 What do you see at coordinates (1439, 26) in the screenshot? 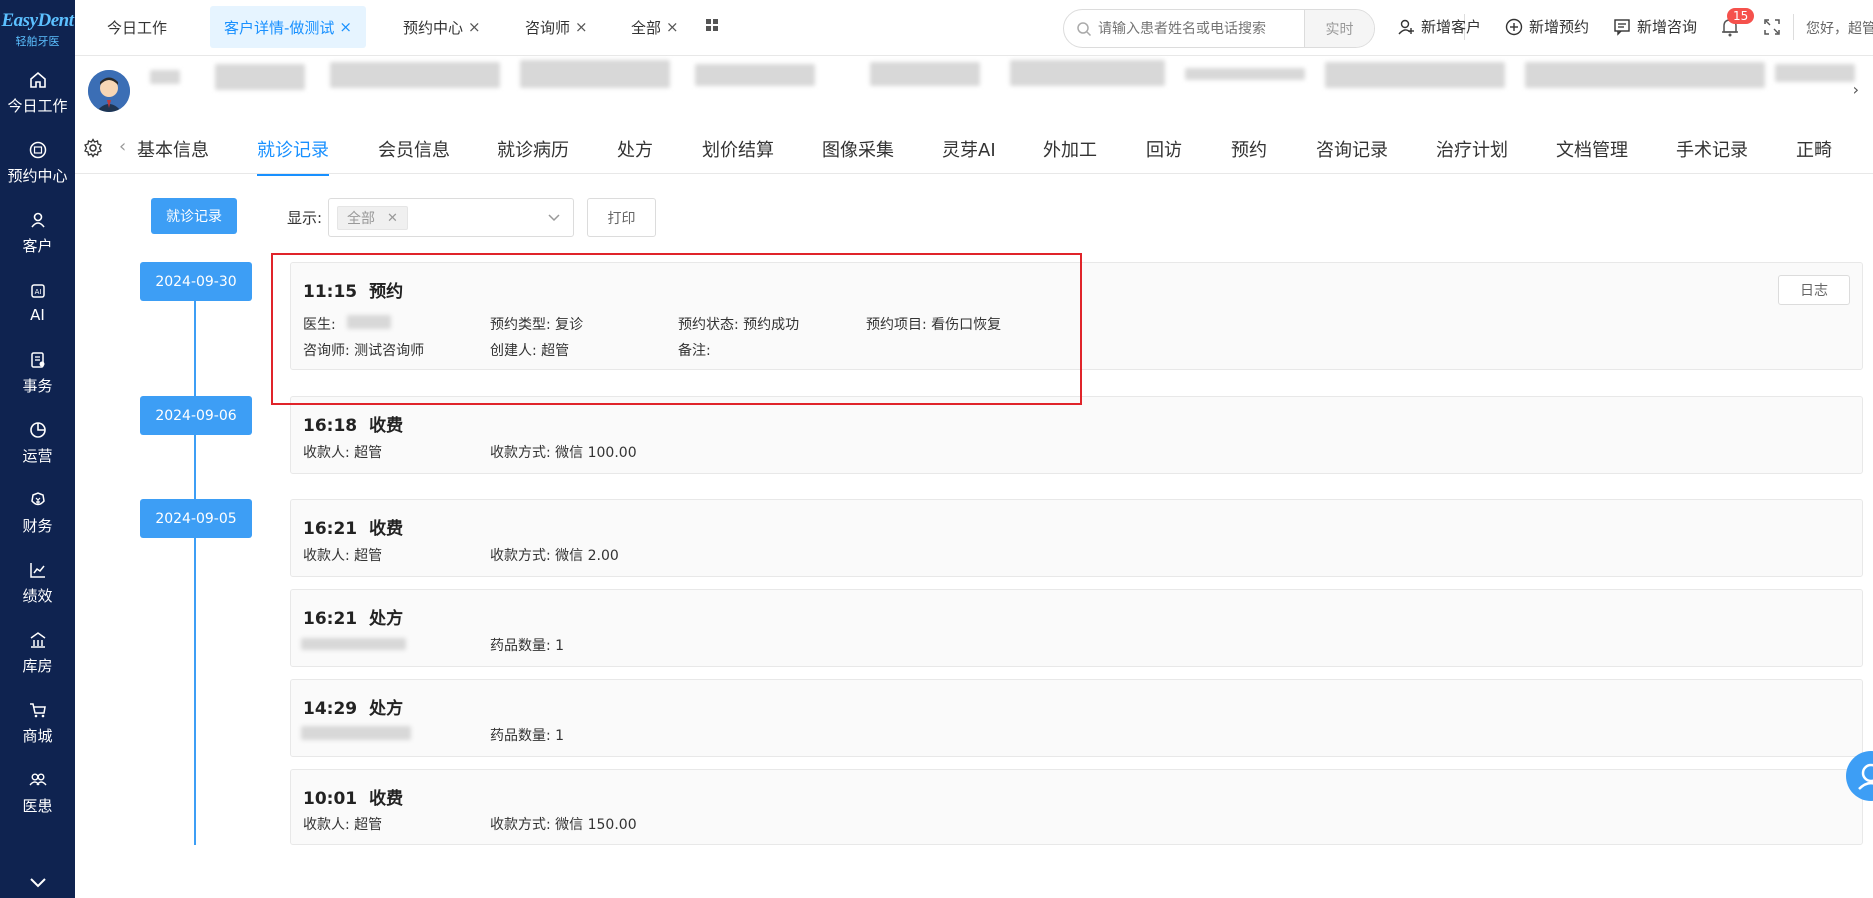
I see `new-customer-button: 新增客户` at bounding box center [1439, 26].